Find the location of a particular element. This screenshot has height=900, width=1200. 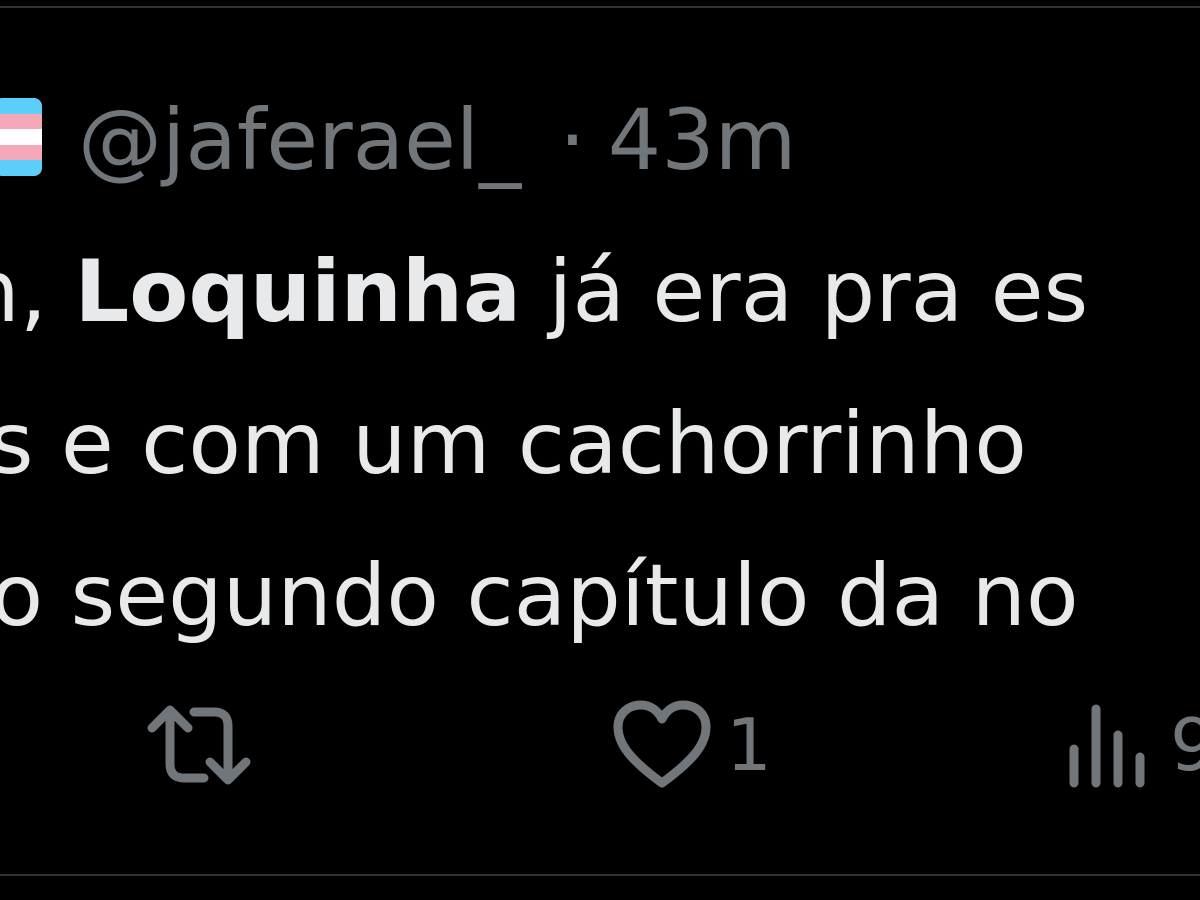

timestamp: 43m is located at coordinates (702, 140).